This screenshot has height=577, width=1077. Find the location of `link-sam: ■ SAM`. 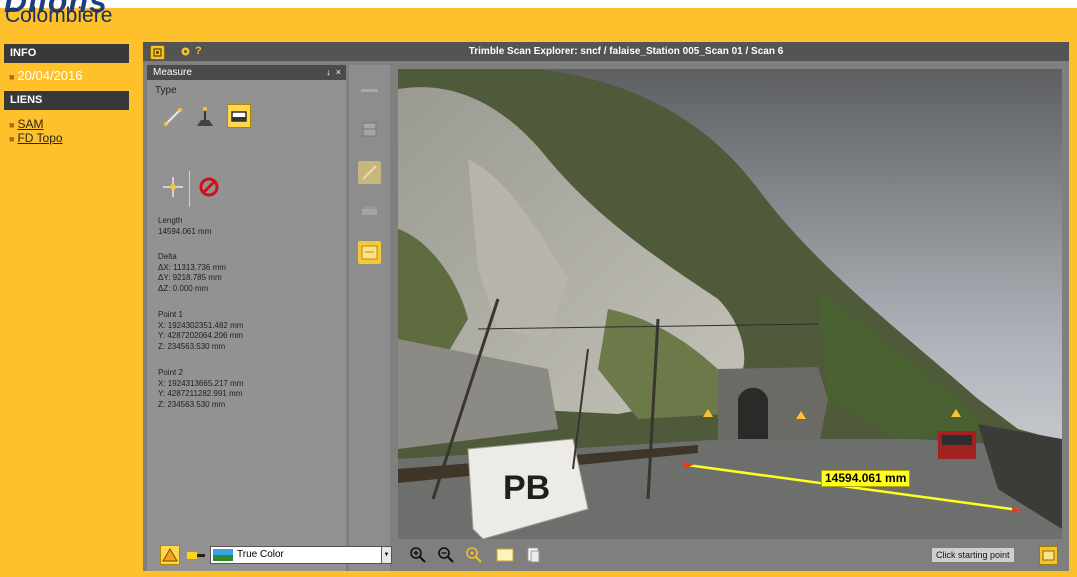

link-sam: ■ SAM is located at coordinates (26, 124).